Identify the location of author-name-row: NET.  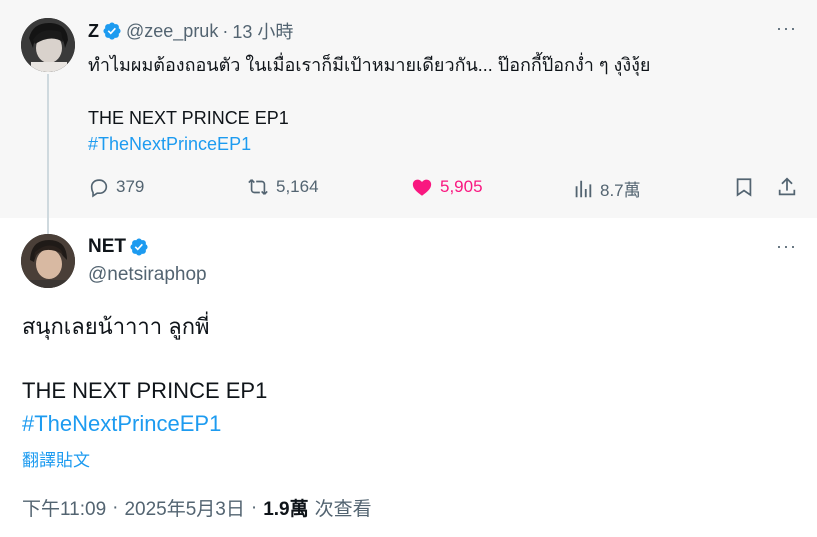
(120, 247).